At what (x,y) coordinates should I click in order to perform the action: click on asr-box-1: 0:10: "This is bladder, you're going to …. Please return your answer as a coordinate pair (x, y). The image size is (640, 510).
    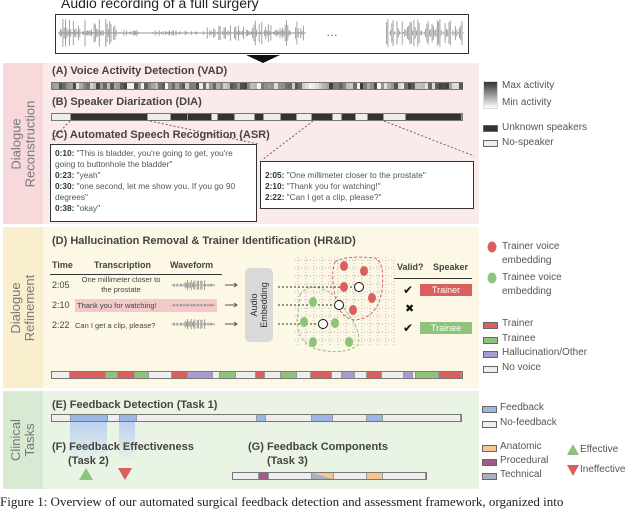
    Looking at the image, I should click on (153, 183).